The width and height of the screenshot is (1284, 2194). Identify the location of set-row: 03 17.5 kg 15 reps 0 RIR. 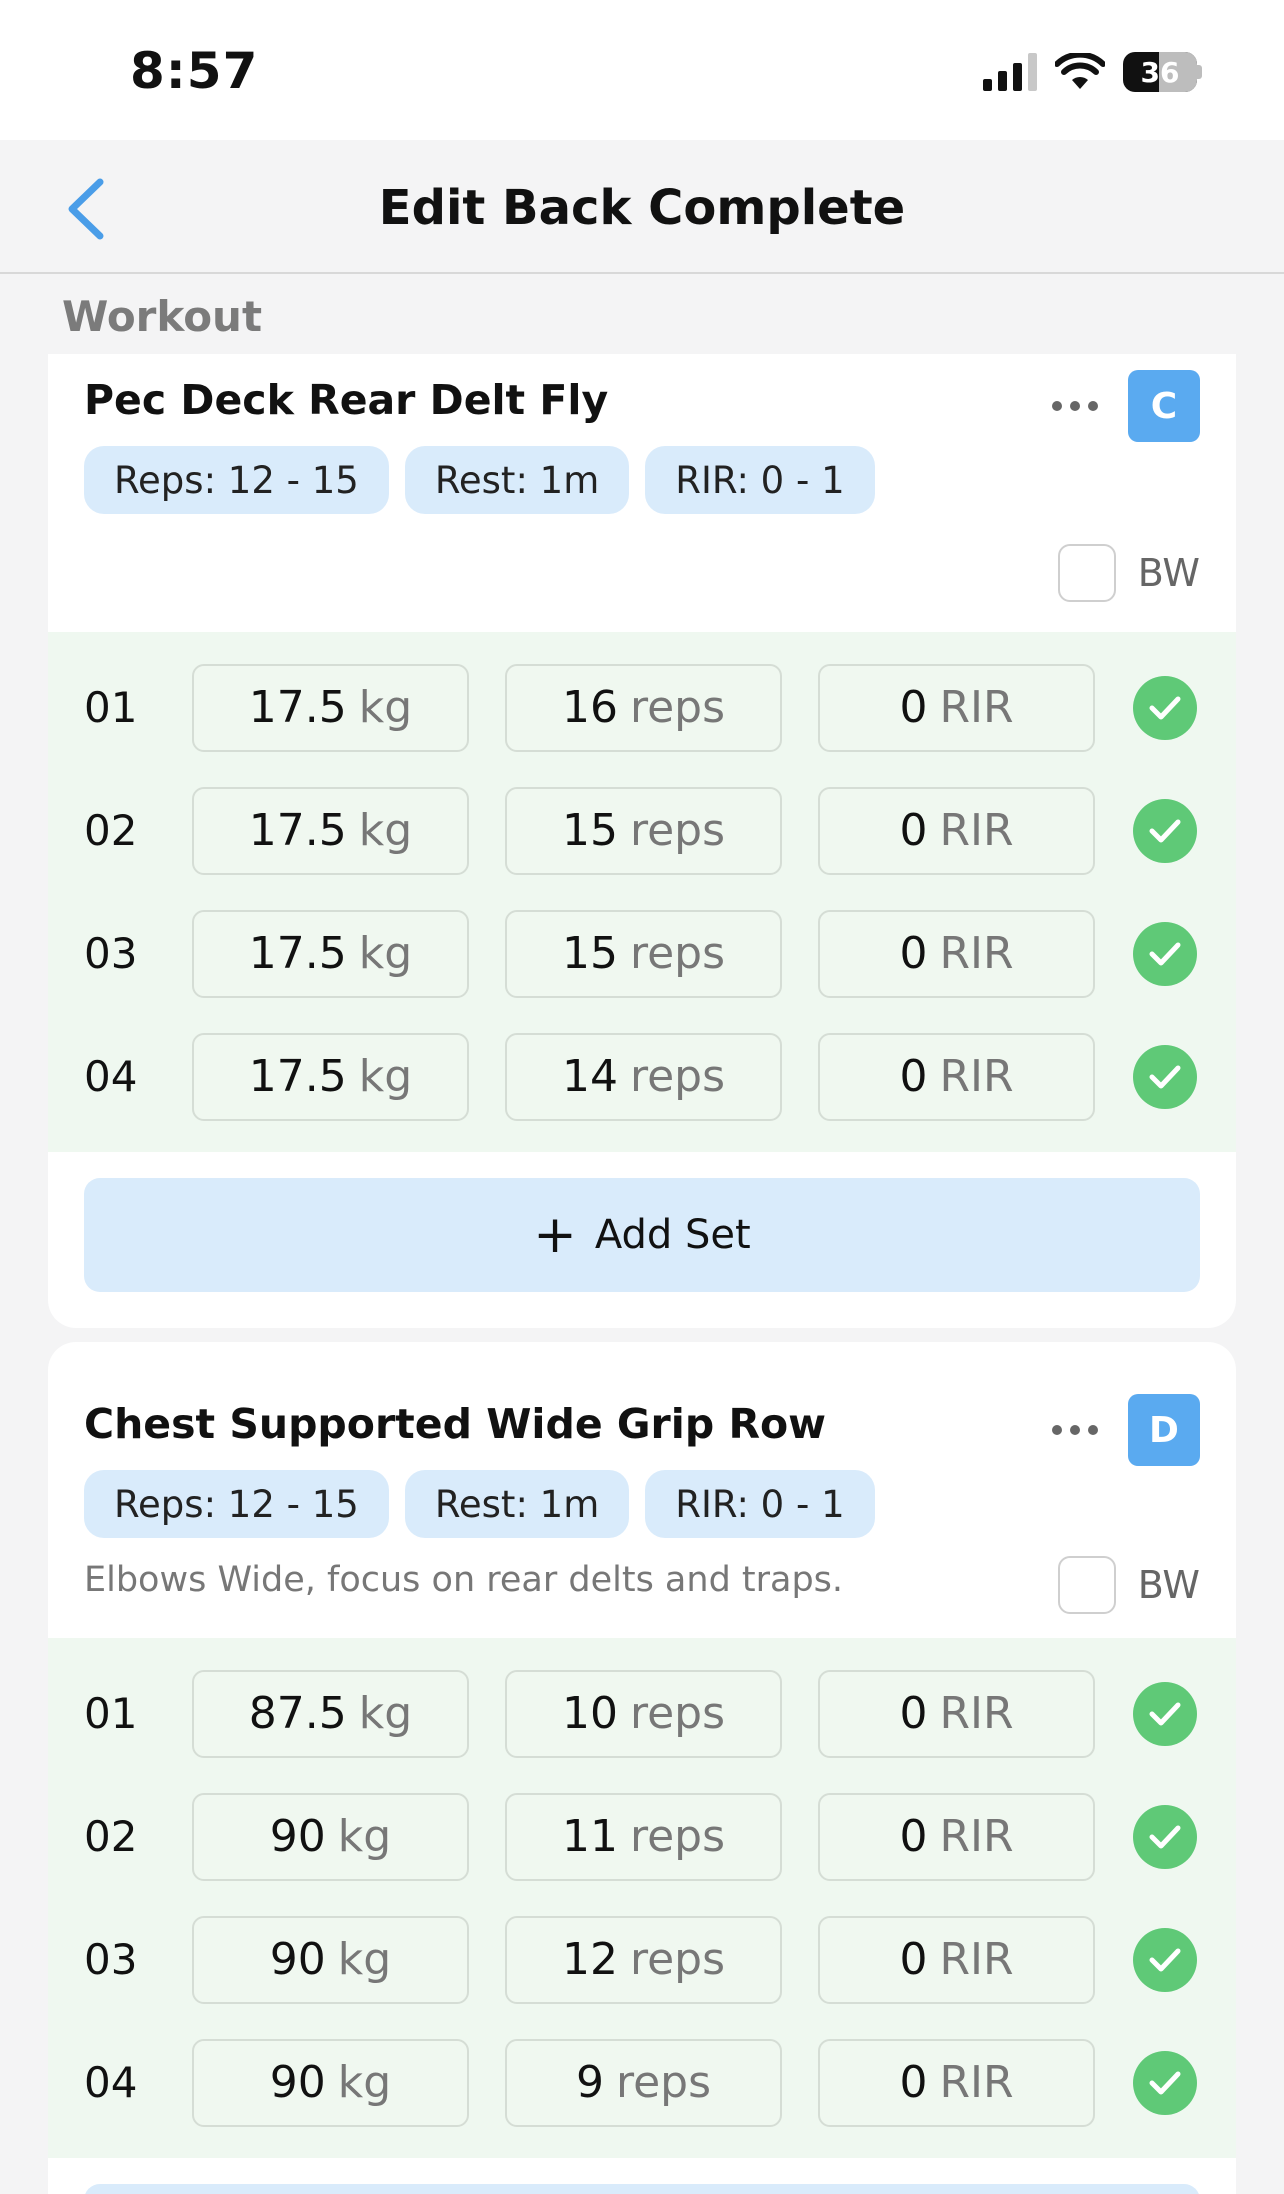
(642, 953).